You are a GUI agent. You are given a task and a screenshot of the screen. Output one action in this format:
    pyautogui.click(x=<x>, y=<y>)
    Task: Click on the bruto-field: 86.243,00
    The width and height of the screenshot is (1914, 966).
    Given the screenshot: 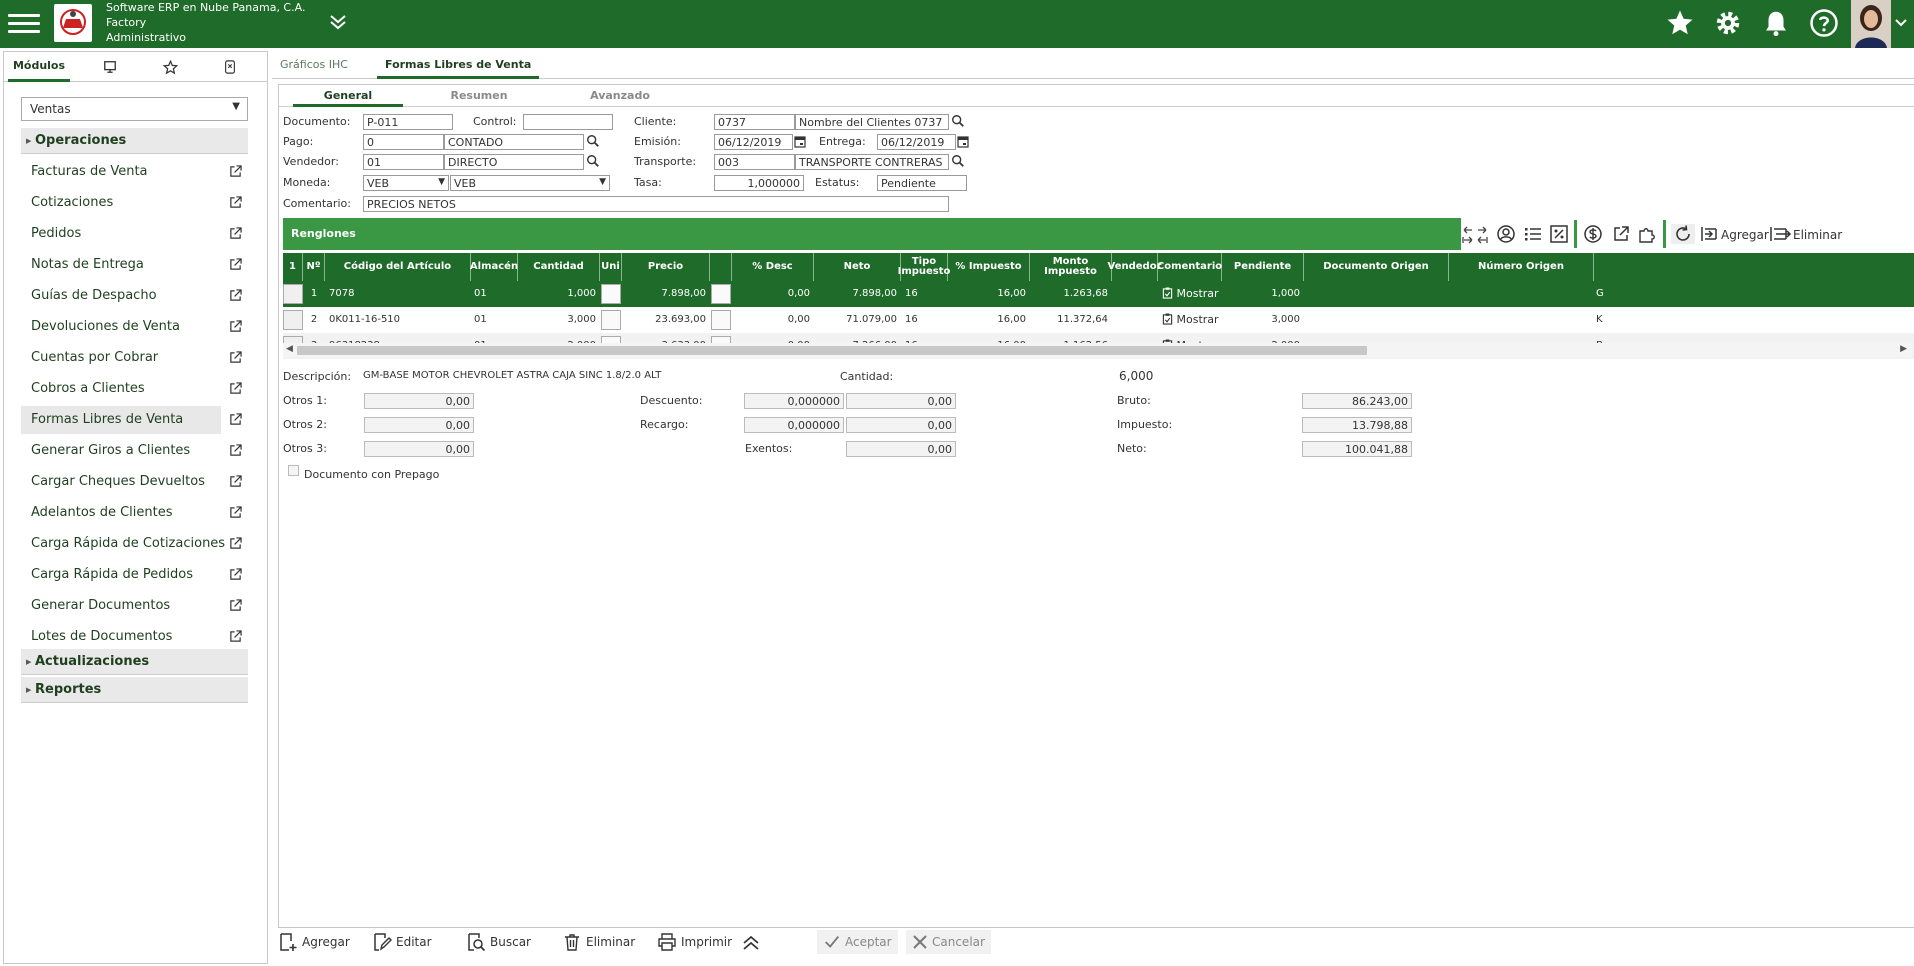 What is the action you would take?
    pyautogui.click(x=1357, y=401)
    